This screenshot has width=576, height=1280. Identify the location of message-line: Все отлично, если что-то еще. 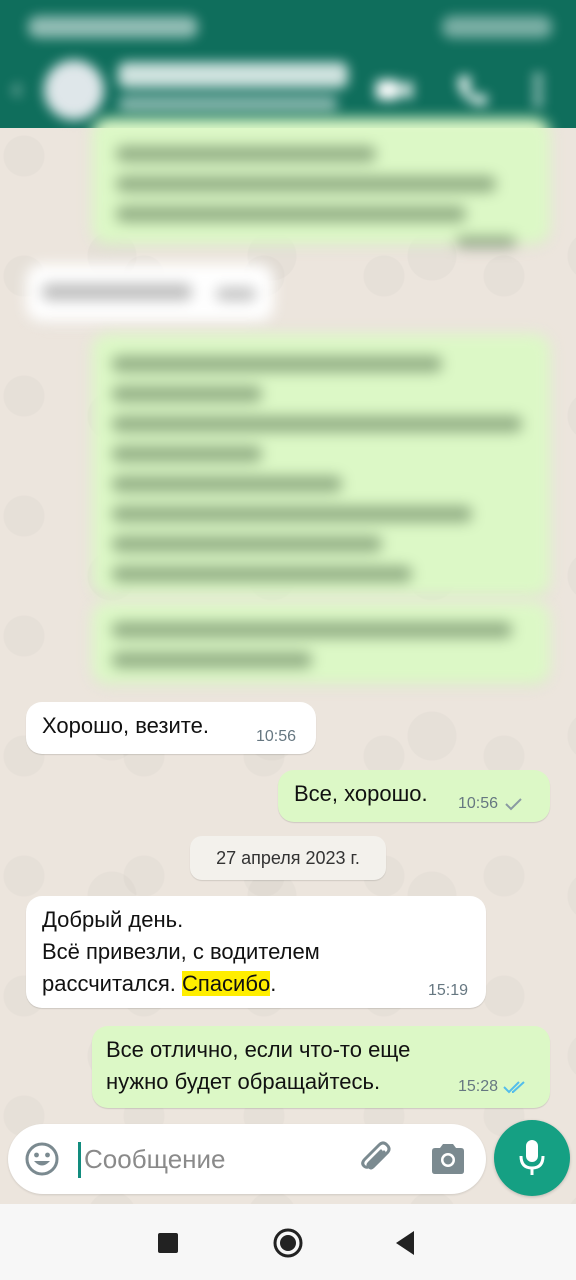
(258, 1049).